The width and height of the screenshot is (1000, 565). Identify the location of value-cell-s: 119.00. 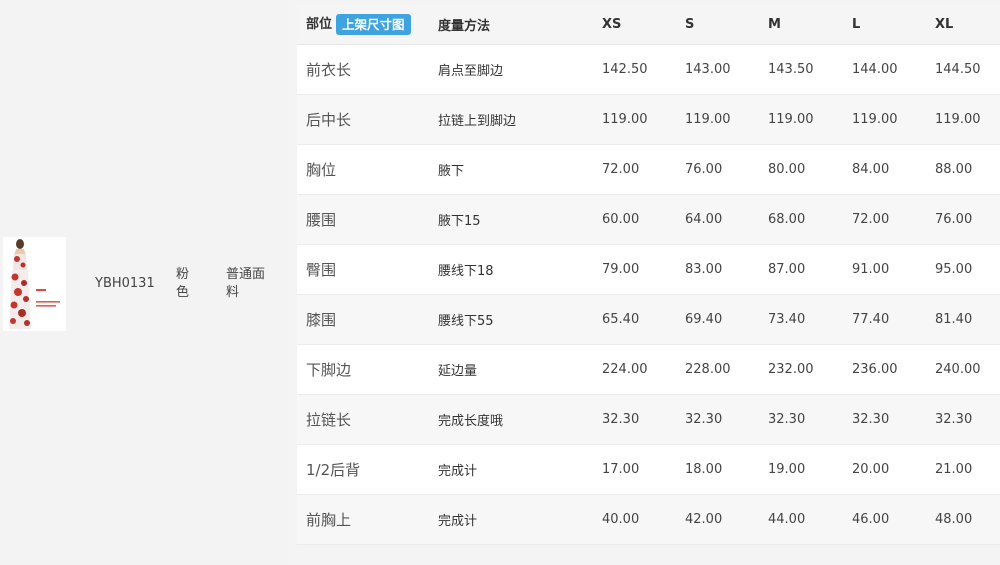
(708, 119).